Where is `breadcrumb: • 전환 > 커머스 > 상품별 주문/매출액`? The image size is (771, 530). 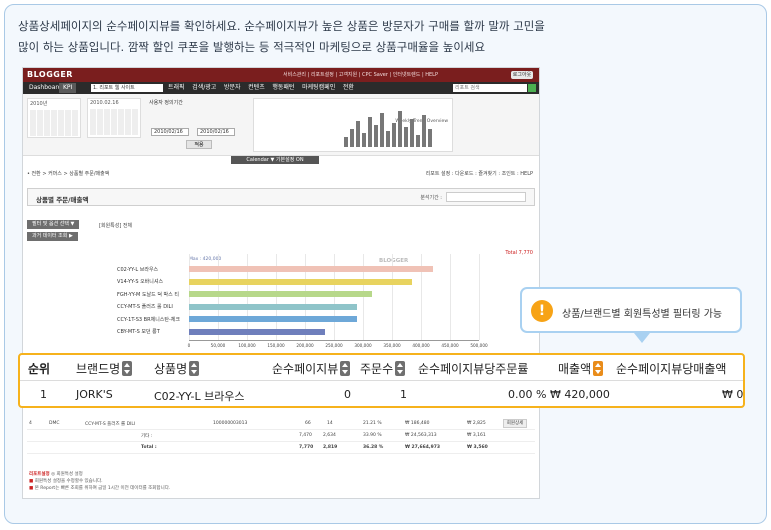
breadcrumb: • 전환 > 커머스 > 상품별 주문/매출액 is located at coordinates (68, 173).